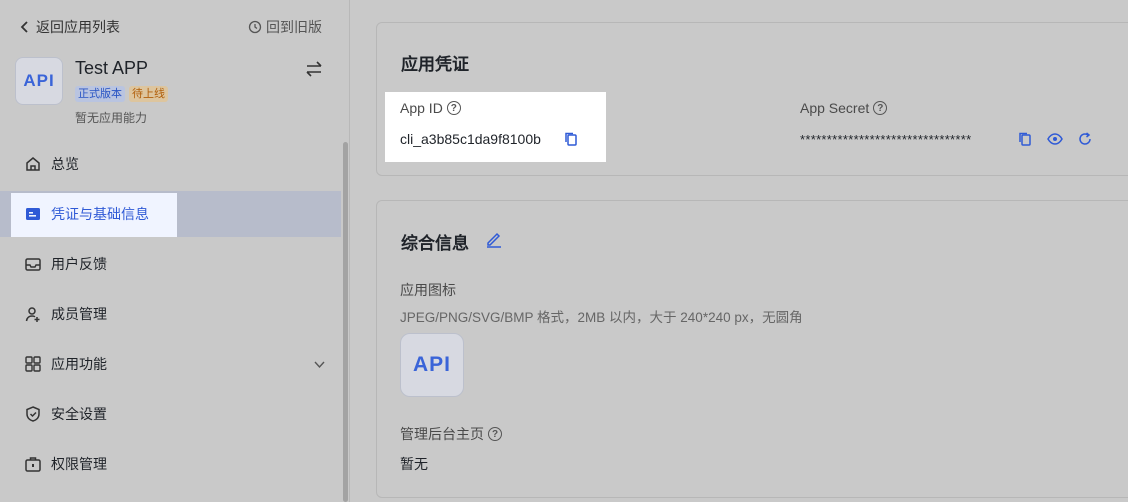 Image resolution: width=1128 pixels, height=502 pixels. I want to click on sidebar-item-overview: 总览, so click(170, 164).